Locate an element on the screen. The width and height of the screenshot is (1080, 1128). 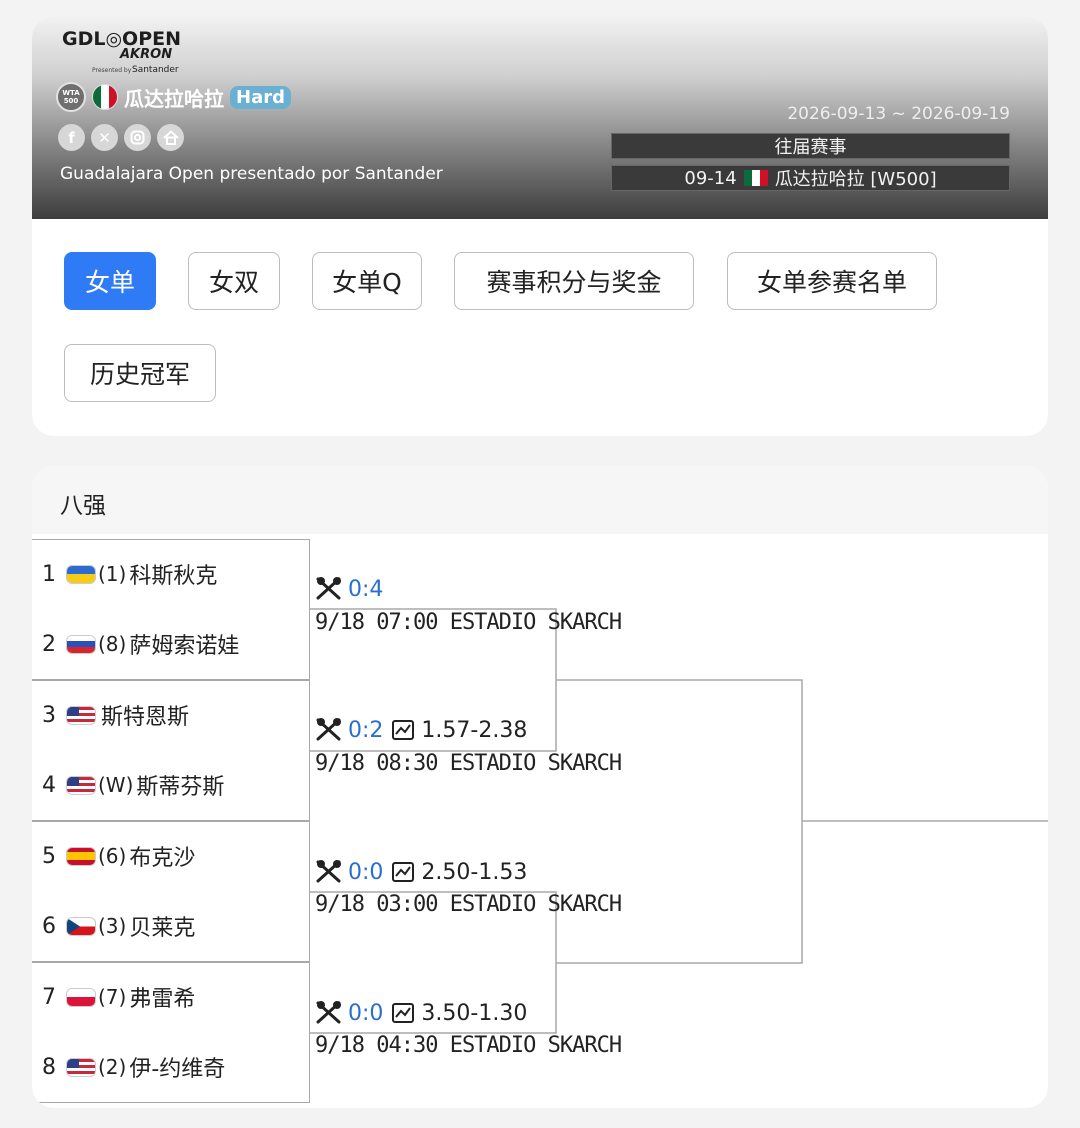
facebook-icon: f is located at coordinates (71, 137).